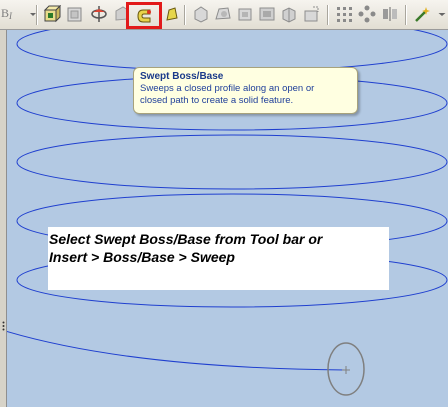 This screenshot has width=448, height=407. What do you see at coordinates (99, 14) in the screenshot?
I see `revolve-boss-icon` at bounding box center [99, 14].